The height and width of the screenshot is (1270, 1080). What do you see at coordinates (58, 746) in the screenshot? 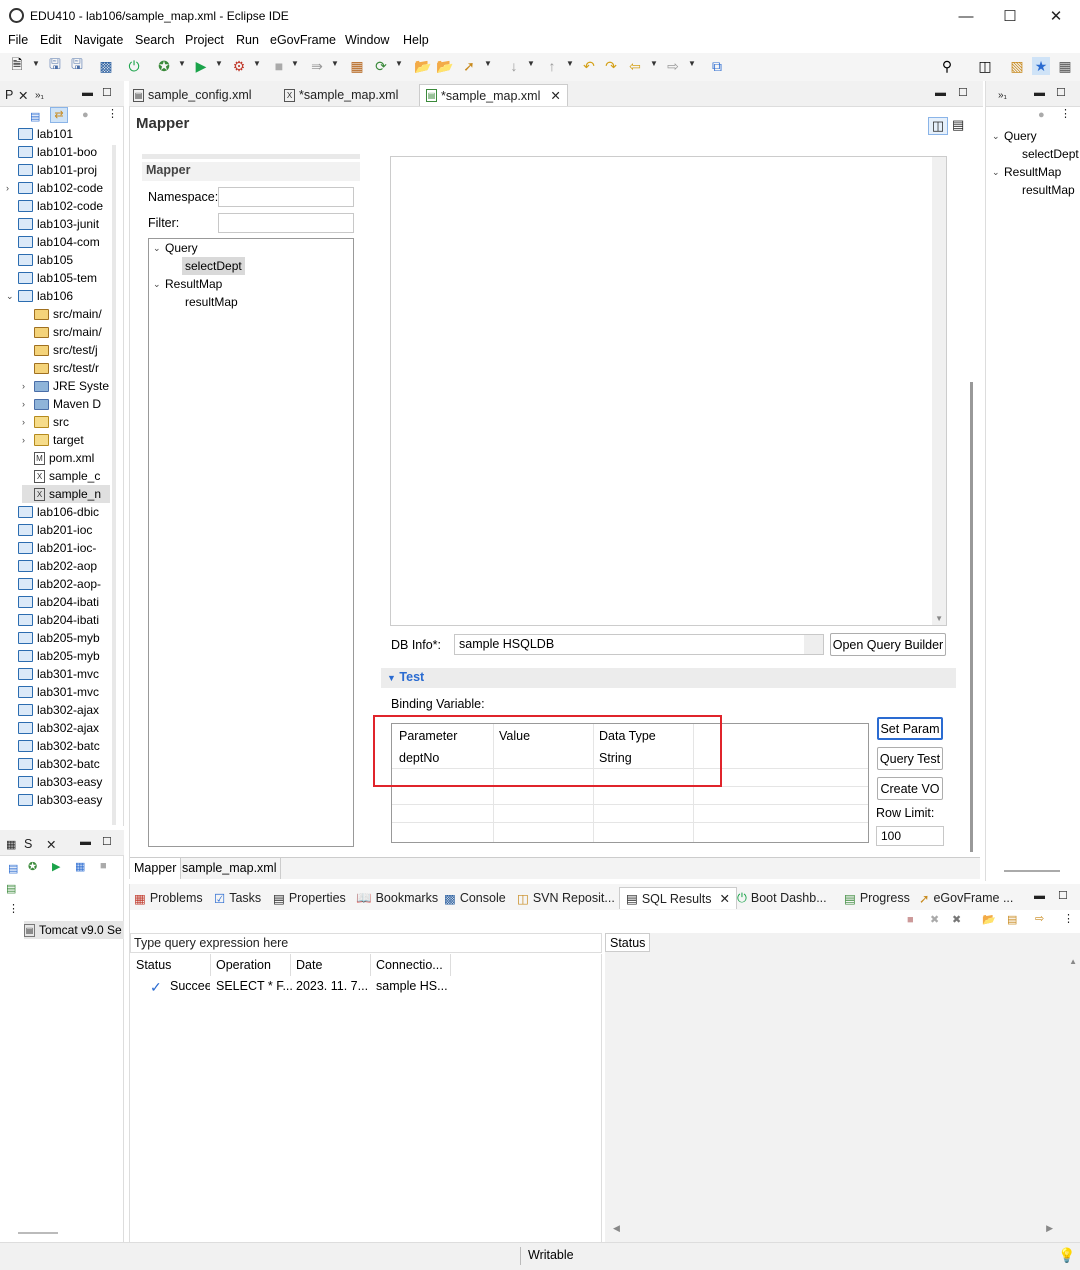
I see `project-item: lab302-batc` at bounding box center [58, 746].